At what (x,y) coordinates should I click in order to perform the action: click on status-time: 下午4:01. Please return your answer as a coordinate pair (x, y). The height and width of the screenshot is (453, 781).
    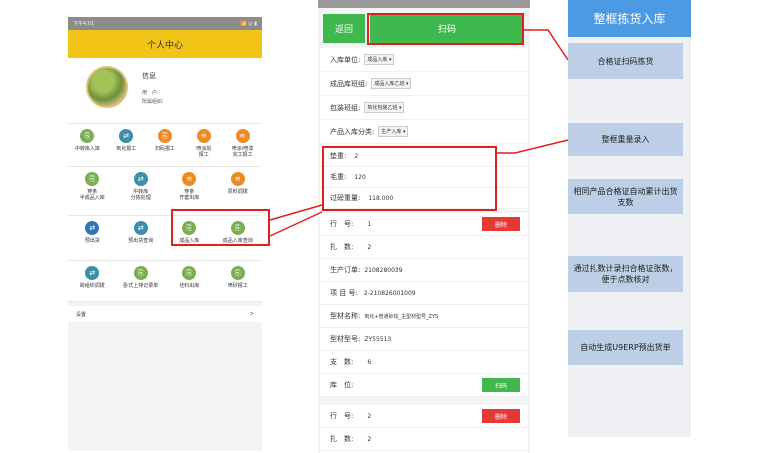
    Looking at the image, I should click on (84, 24).